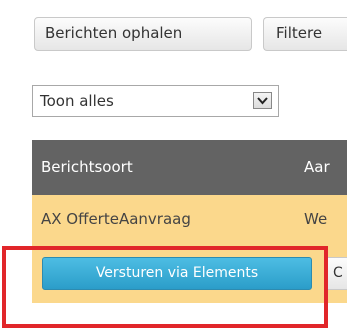  Describe the element at coordinates (77, 101) in the screenshot. I see `filter-select-value: Toon alles` at that location.